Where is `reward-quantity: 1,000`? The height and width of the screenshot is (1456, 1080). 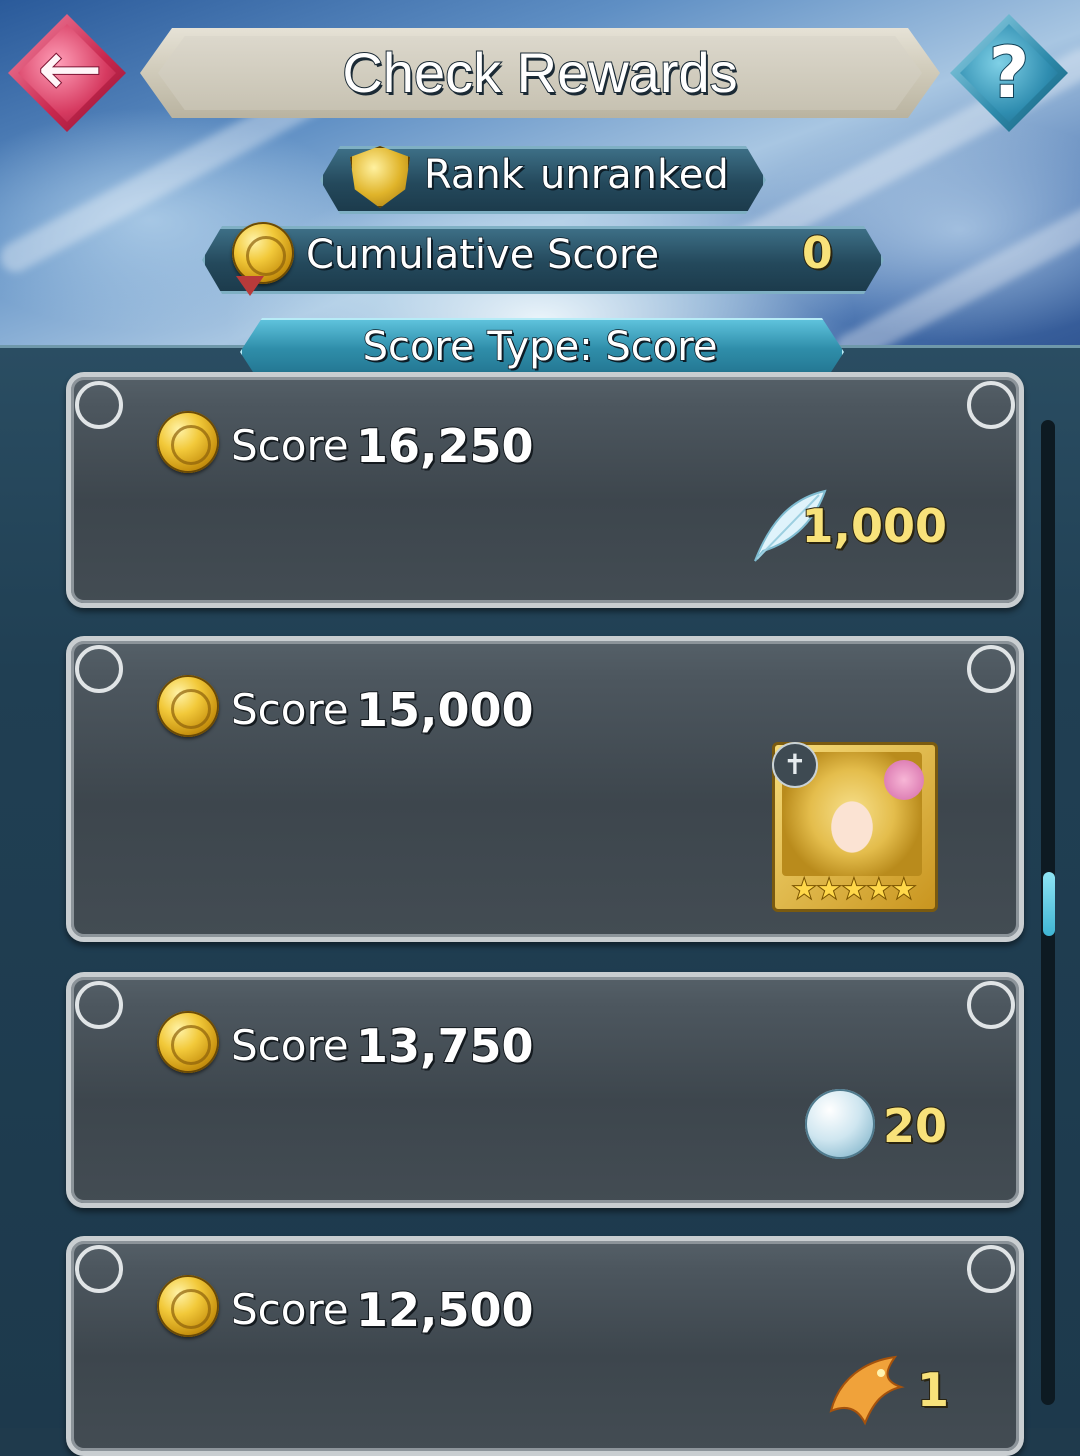
reward-quantity: 1,000 is located at coordinates (874, 526).